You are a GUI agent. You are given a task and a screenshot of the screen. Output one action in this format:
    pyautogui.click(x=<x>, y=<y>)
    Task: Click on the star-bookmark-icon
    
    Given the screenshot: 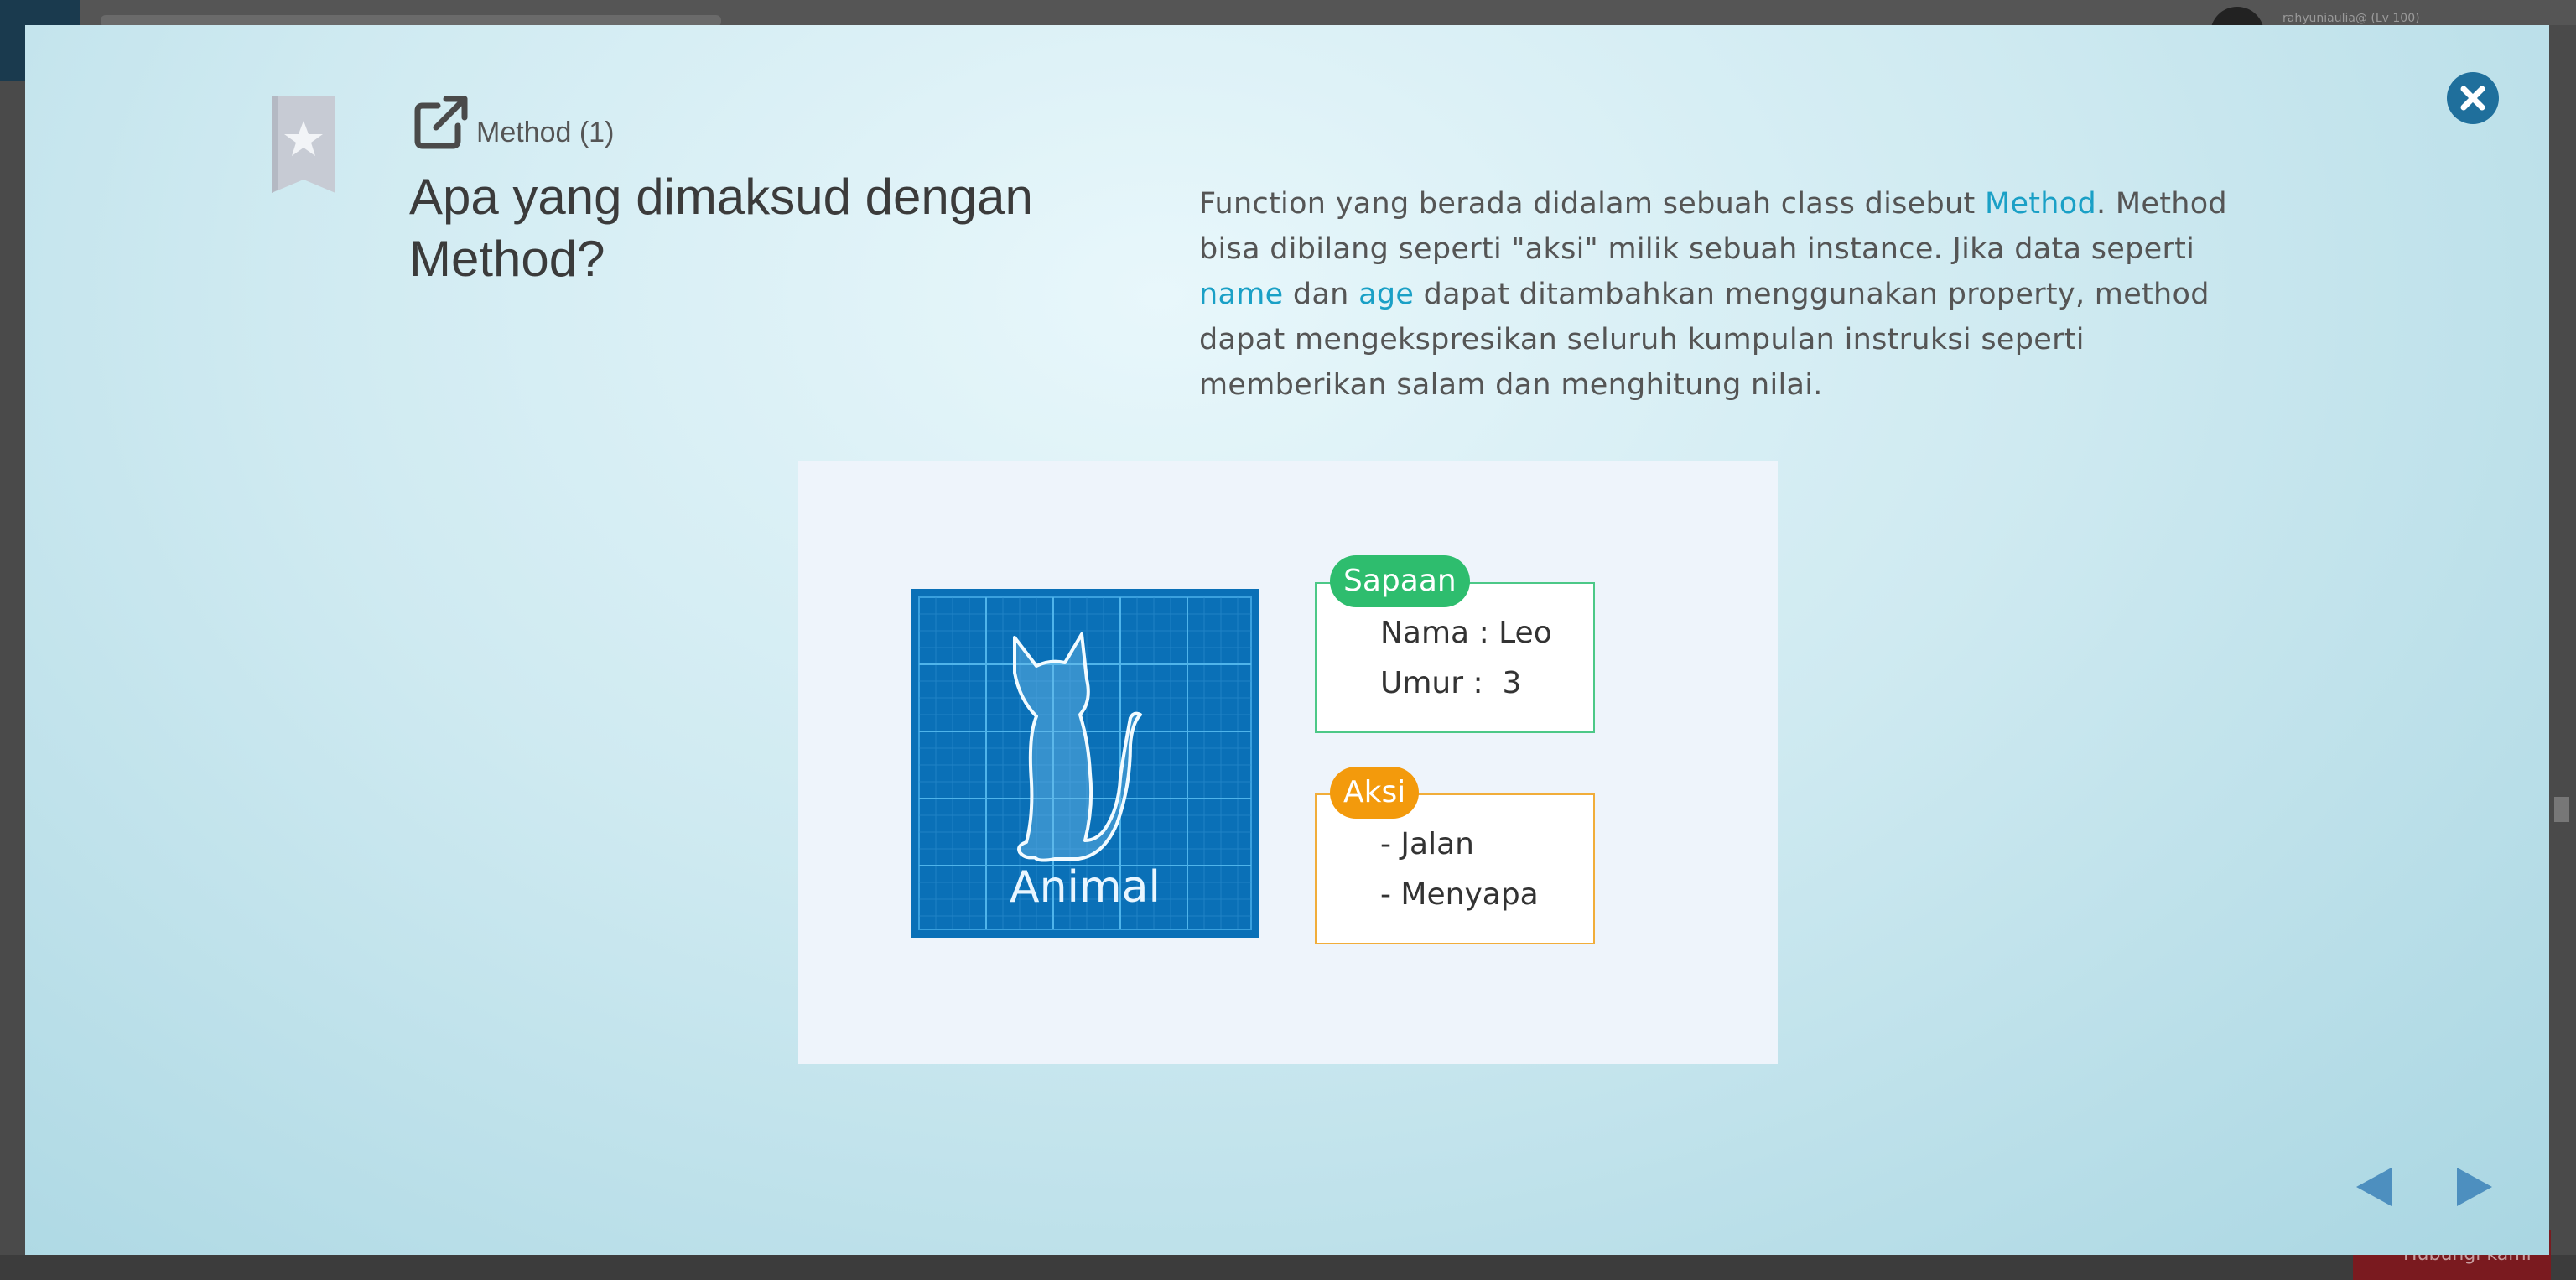 What is the action you would take?
    pyautogui.click(x=303, y=144)
    